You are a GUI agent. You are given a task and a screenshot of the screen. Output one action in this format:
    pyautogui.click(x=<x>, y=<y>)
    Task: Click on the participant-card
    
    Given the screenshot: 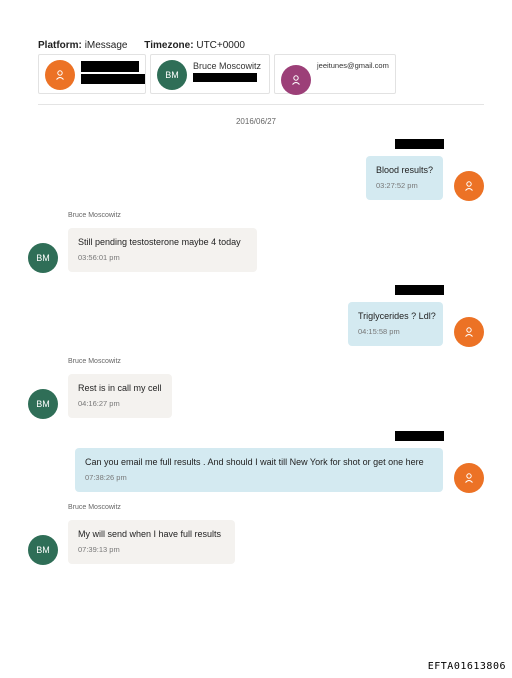 What is the action you would take?
    pyautogui.click(x=92, y=74)
    